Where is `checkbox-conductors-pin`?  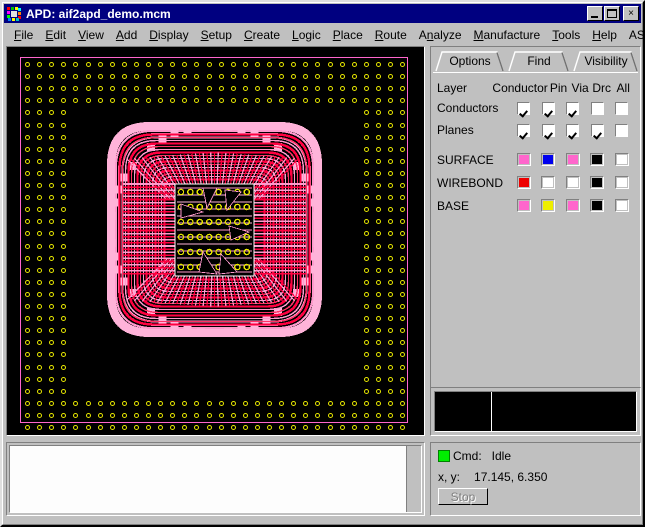
checkbox-conductors-pin is located at coordinates (548, 108).